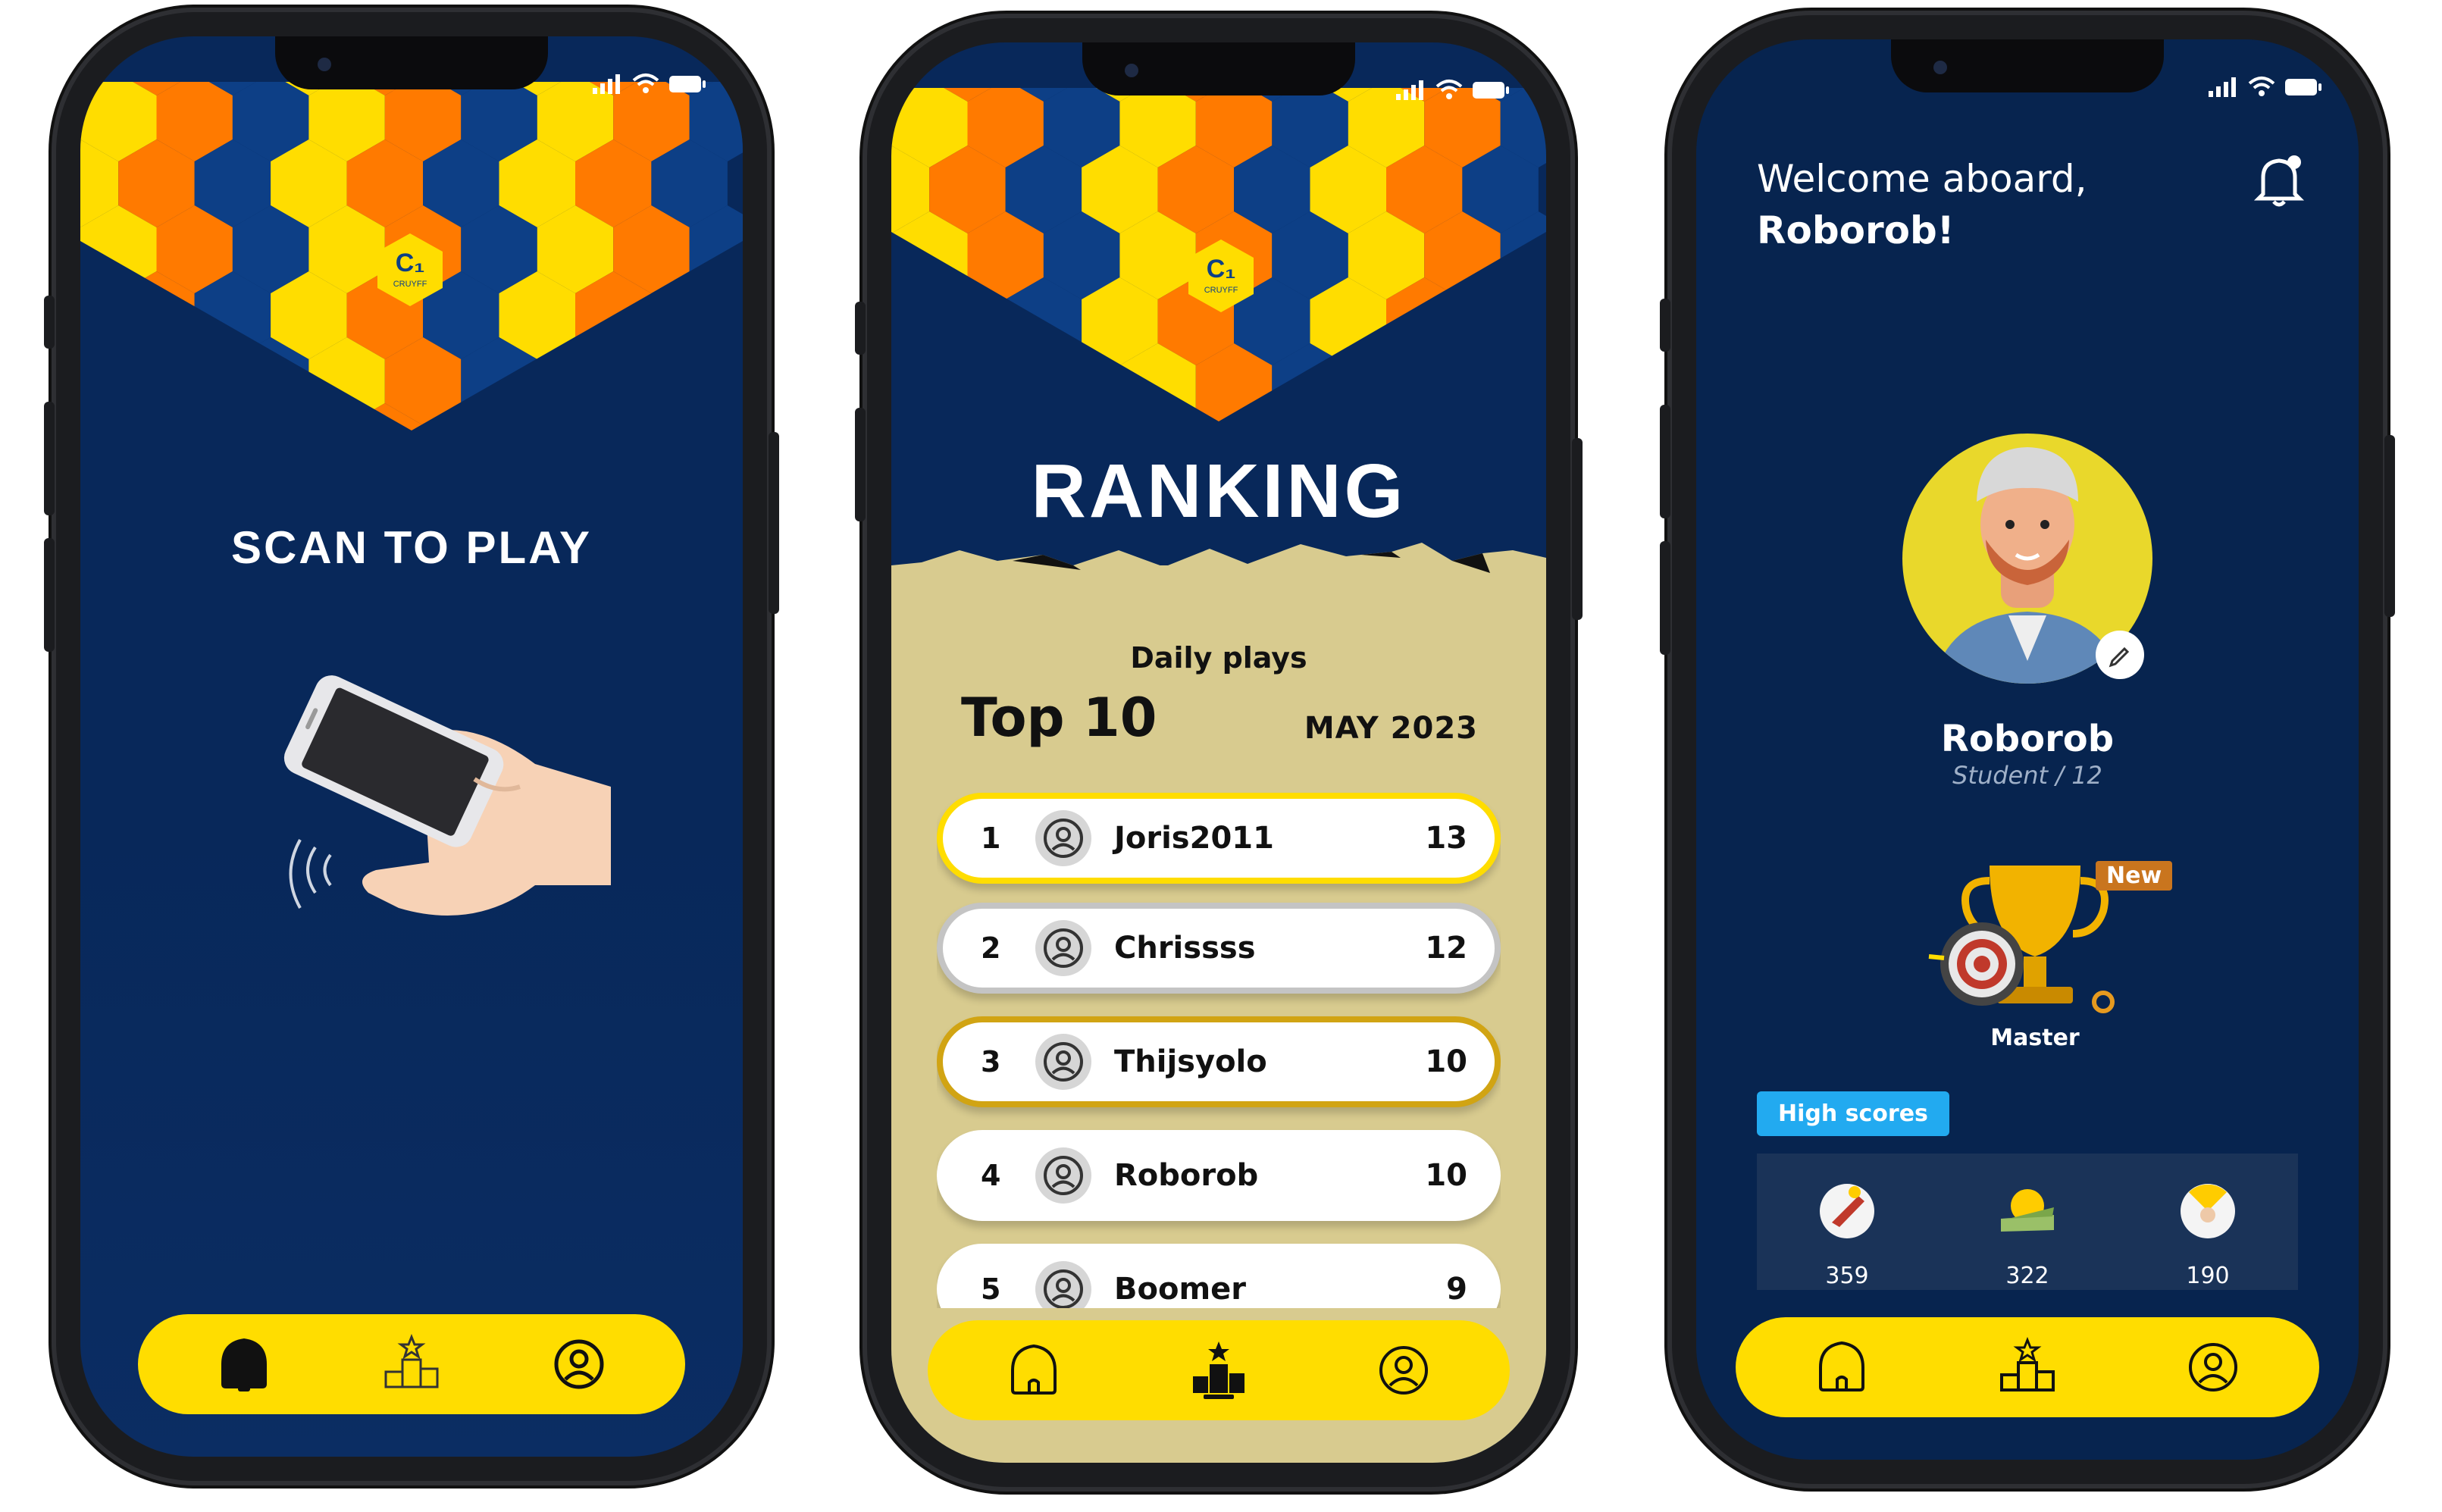 This screenshot has height=1512, width=2442. Describe the element at coordinates (1185, 948) in the screenshot. I see `ranking-username: Chrissss` at that location.